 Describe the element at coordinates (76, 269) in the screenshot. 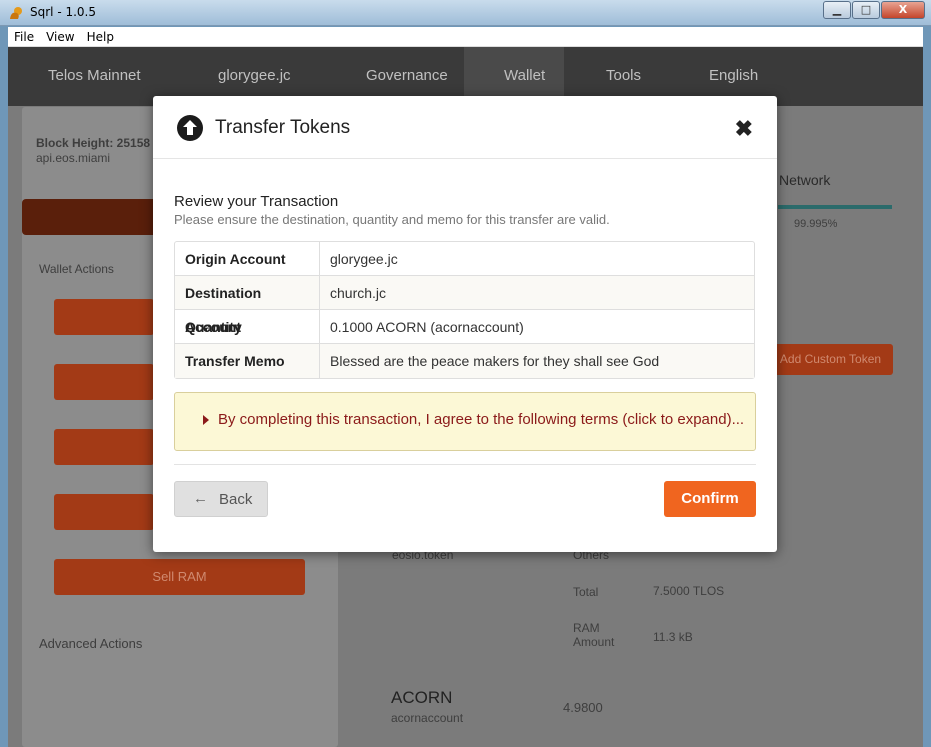

I see `wallet-actions-heading: Wallet Actions` at that location.